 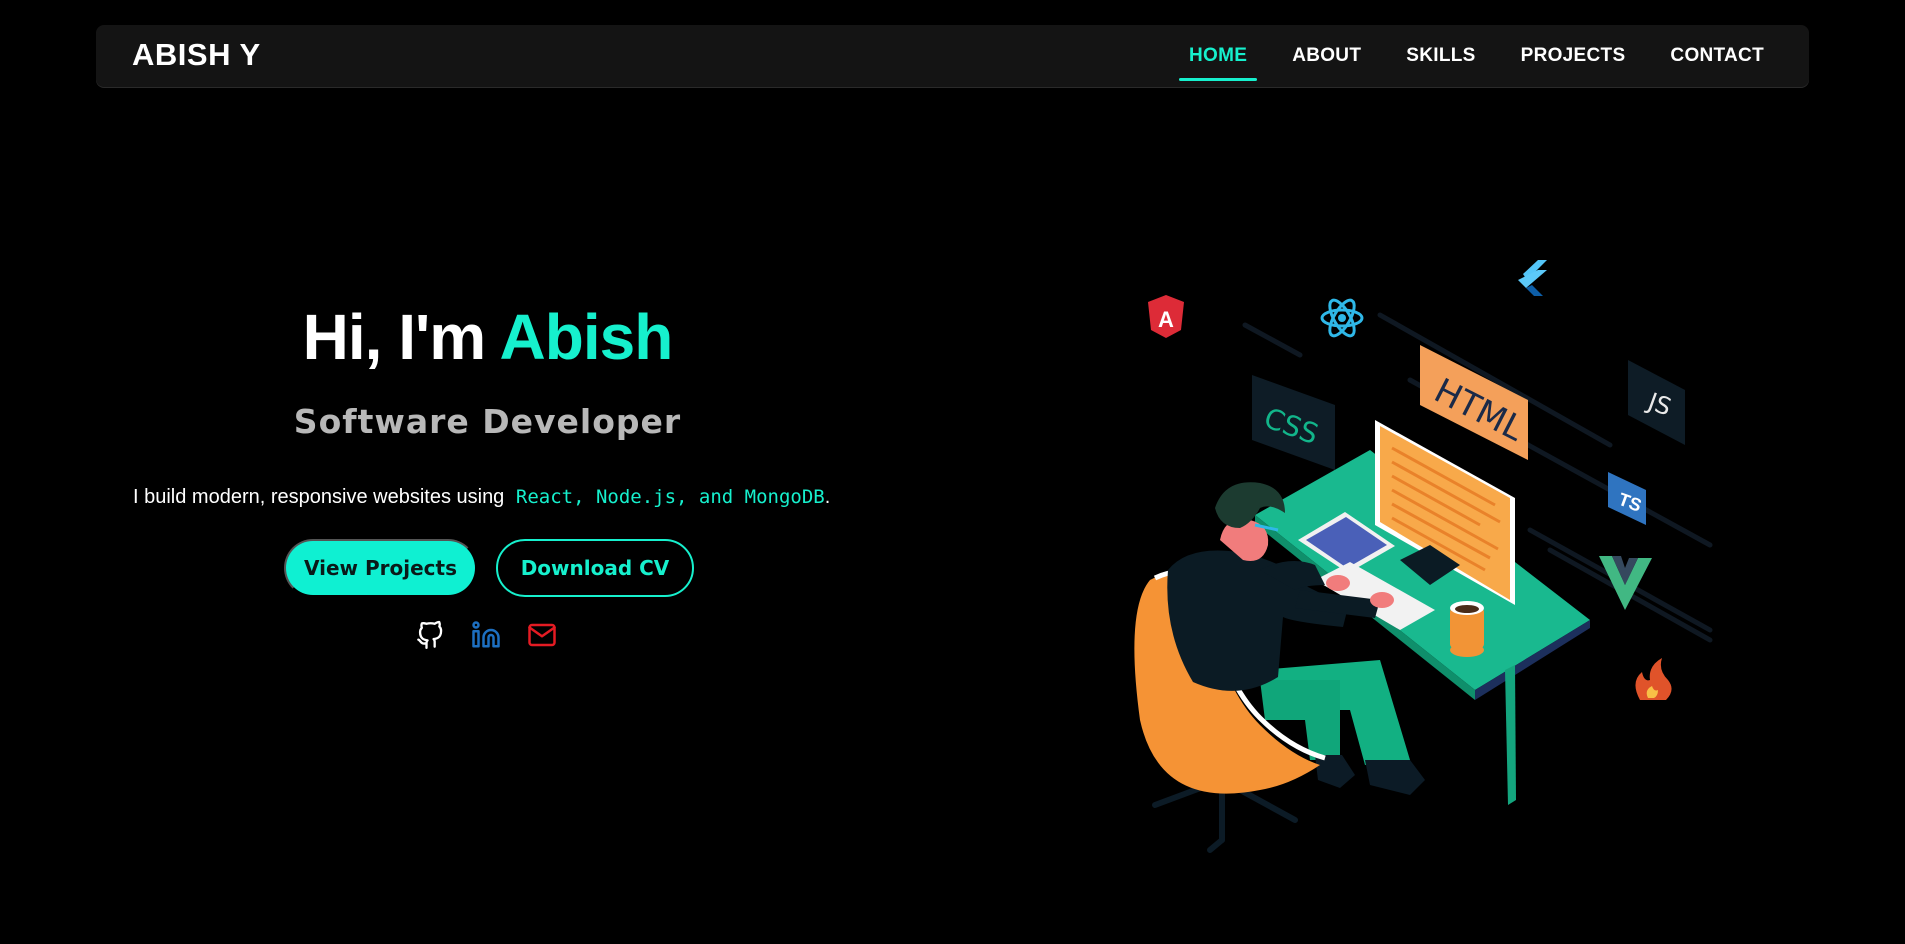 I want to click on react-icon, so click(x=1342, y=318).